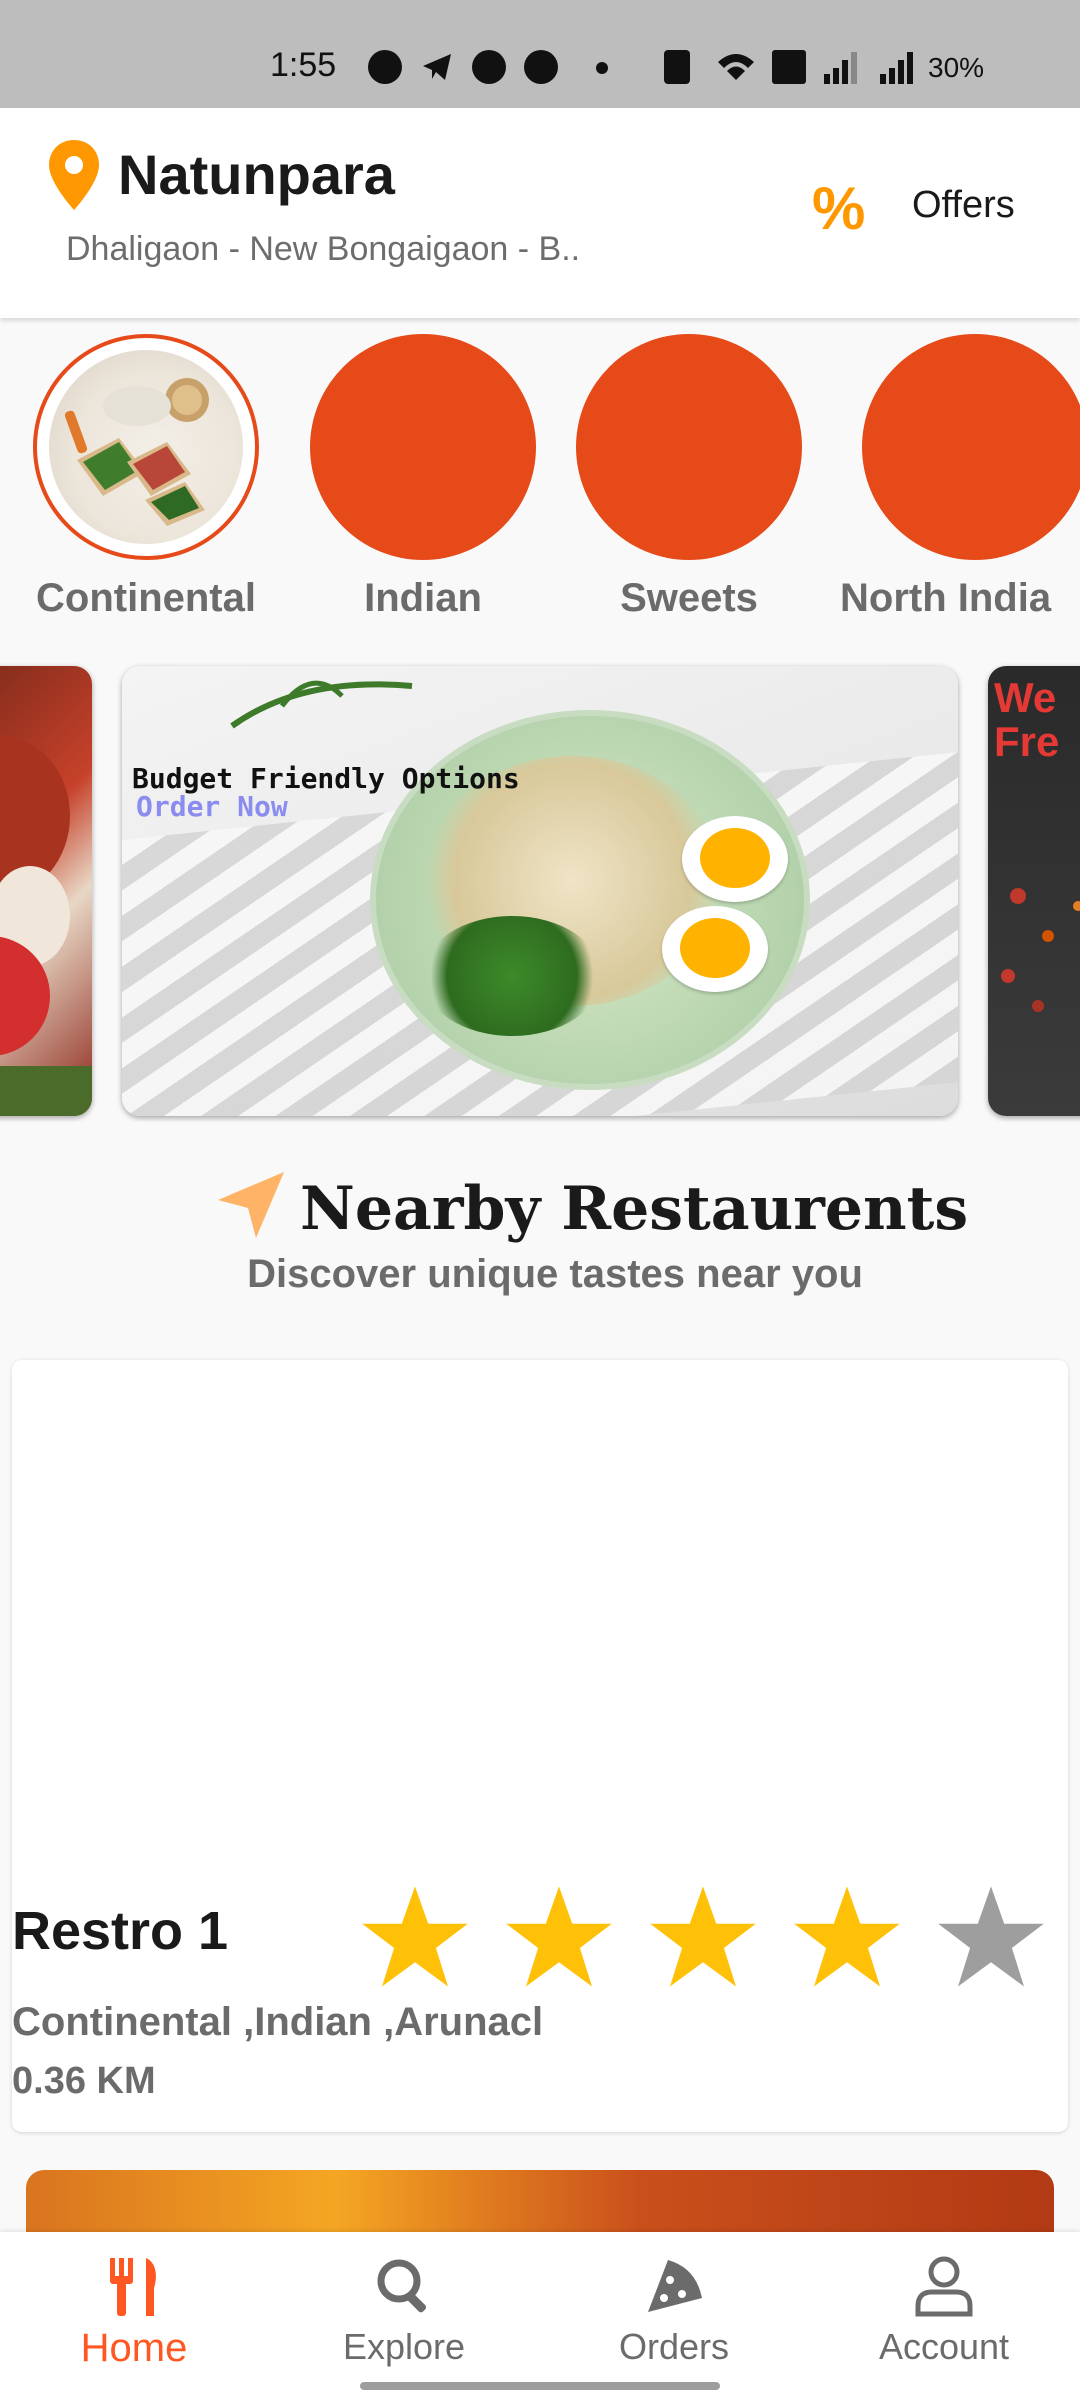 This screenshot has height=2400, width=1080. What do you see at coordinates (540, 2386) in the screenshot?
I see `home-indicator` at bounding box center [540, 2386].